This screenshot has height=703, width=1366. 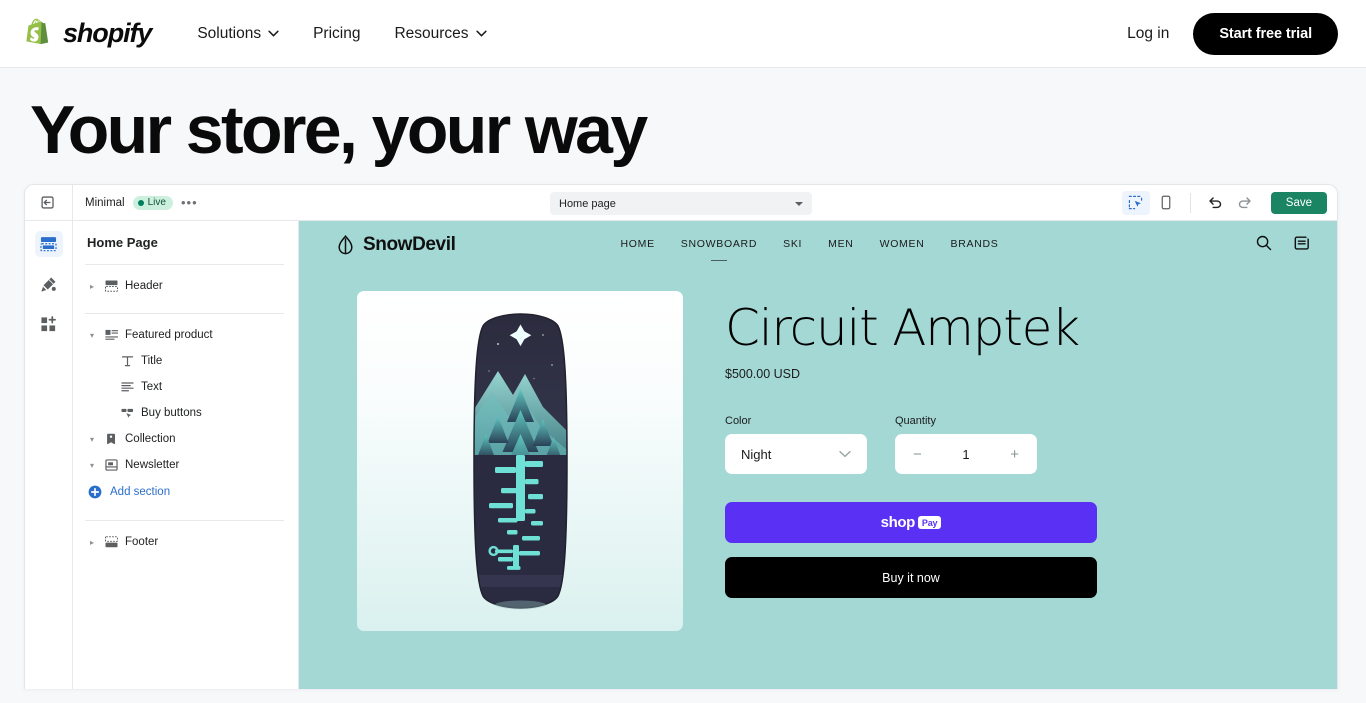 I want to click on nav-item-solutions: Solutions, so click(x=238, y=34).